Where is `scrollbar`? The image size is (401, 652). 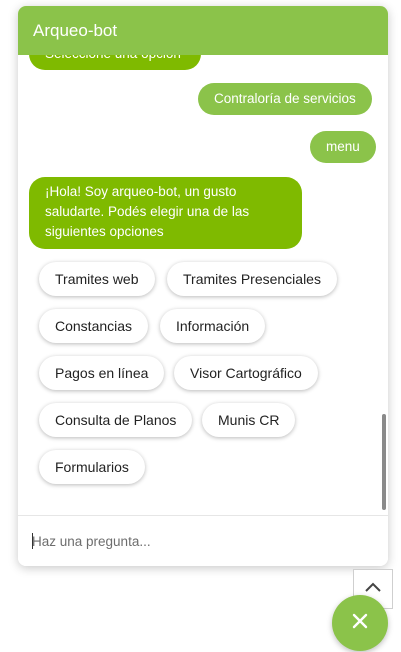 scrollbar is located at coordinates (384, 462).